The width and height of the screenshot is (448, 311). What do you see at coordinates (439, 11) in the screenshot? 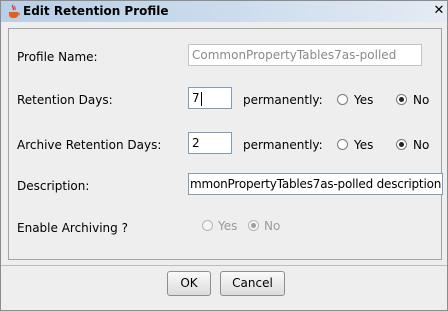
I see `close-icon: ✕` at bounding box center [439, 11].